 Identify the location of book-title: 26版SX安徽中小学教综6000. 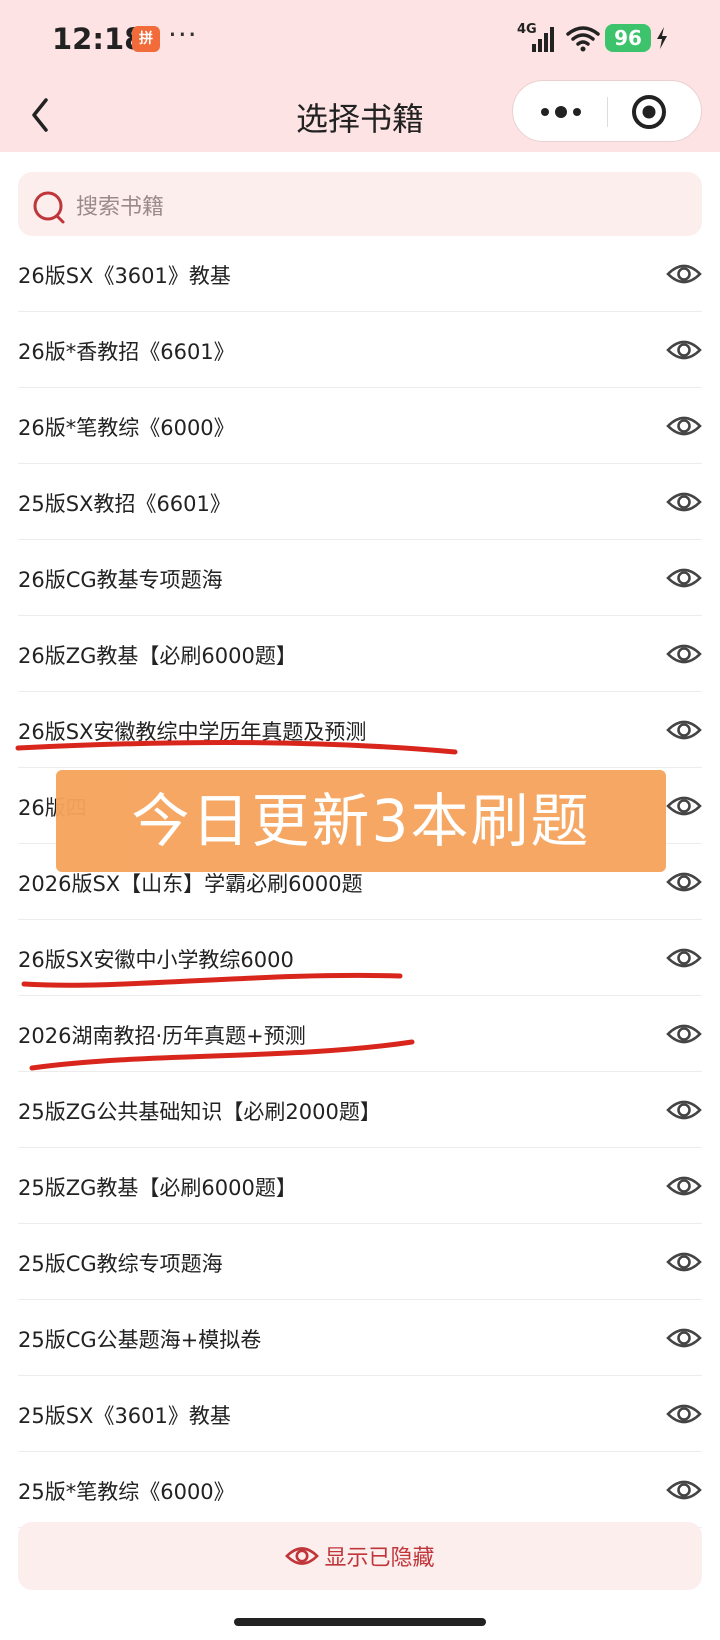
(156, 960).